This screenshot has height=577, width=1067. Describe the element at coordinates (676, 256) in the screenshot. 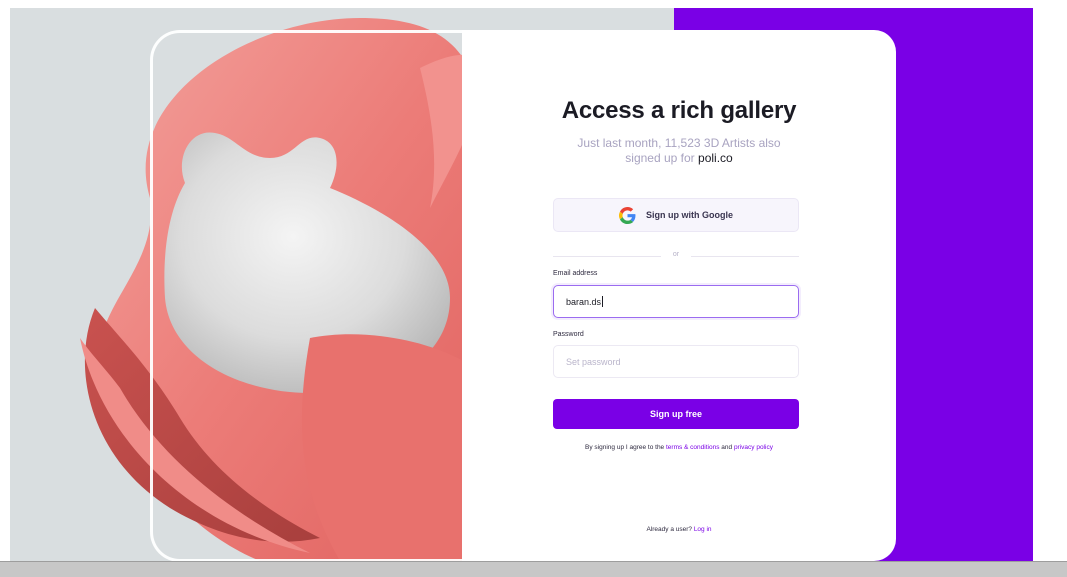

I see `or-divider: or` at that location.